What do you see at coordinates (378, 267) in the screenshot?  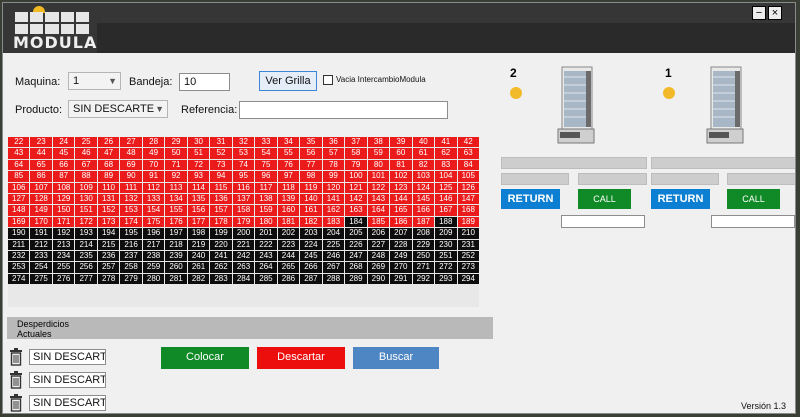 I see `tray-cell: 269` at bounding box center [378, 267].